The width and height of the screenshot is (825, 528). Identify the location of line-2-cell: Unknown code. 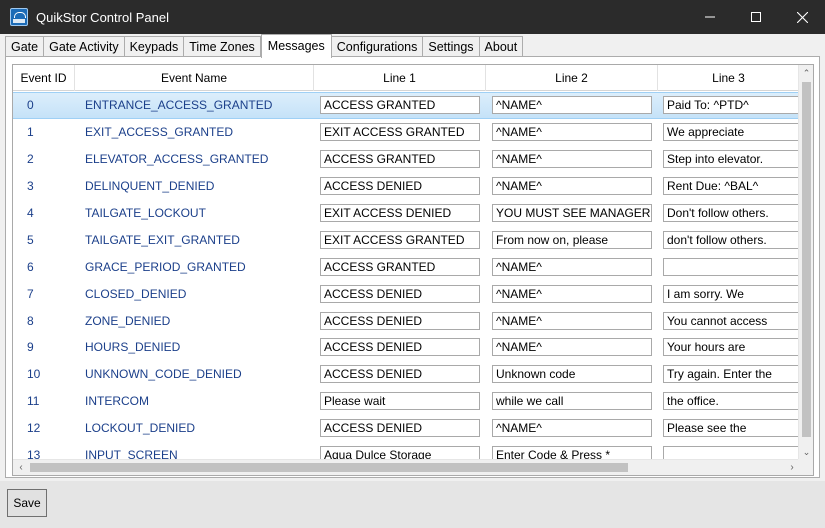
(572, 374).